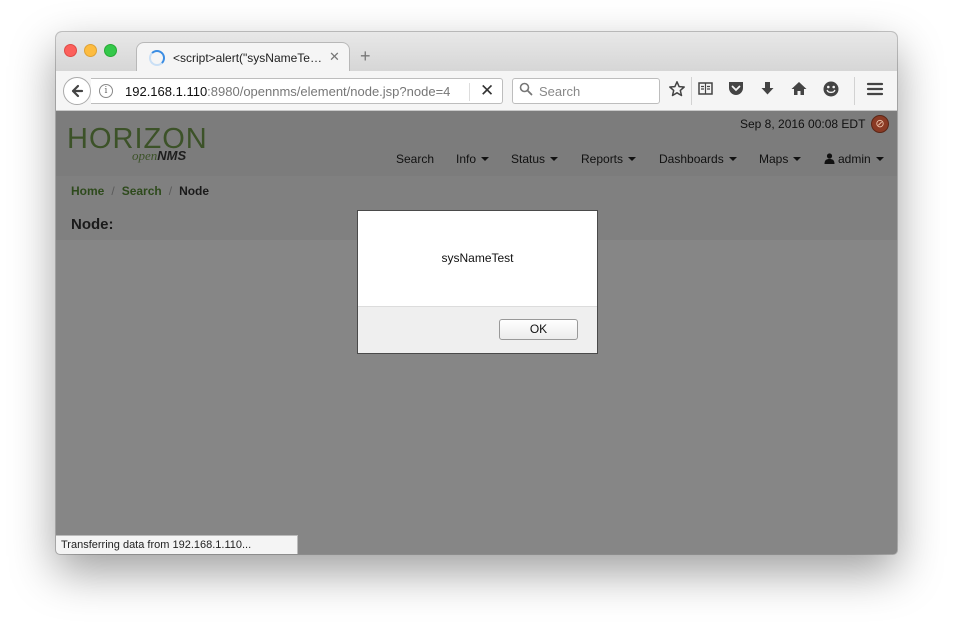 This screenshot has height=634, width=953. I want to click on logo-nms-text: NMS, so click(172, 155).